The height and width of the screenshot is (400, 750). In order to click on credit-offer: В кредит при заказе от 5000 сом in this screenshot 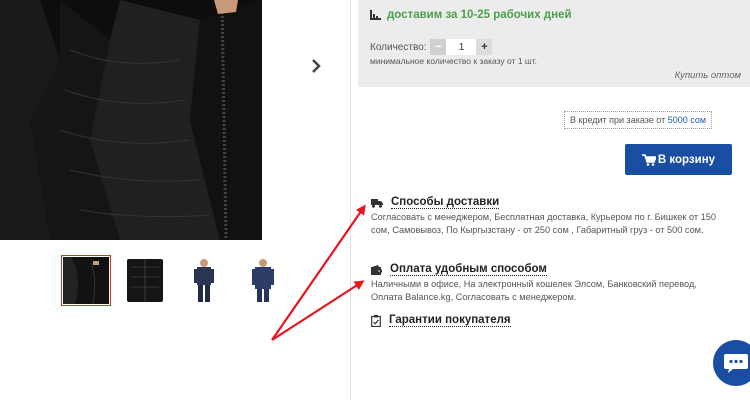, I will do `click(638, 120)`.